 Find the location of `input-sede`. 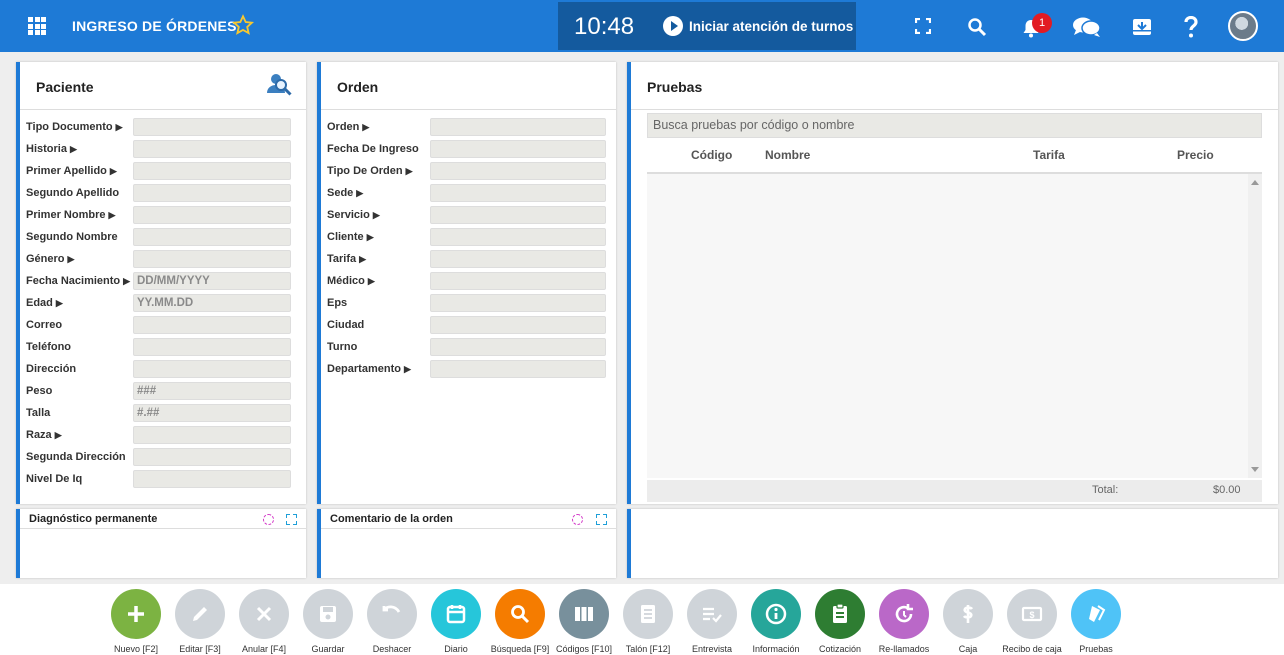

input-sede is located at coordinates (518, 193).